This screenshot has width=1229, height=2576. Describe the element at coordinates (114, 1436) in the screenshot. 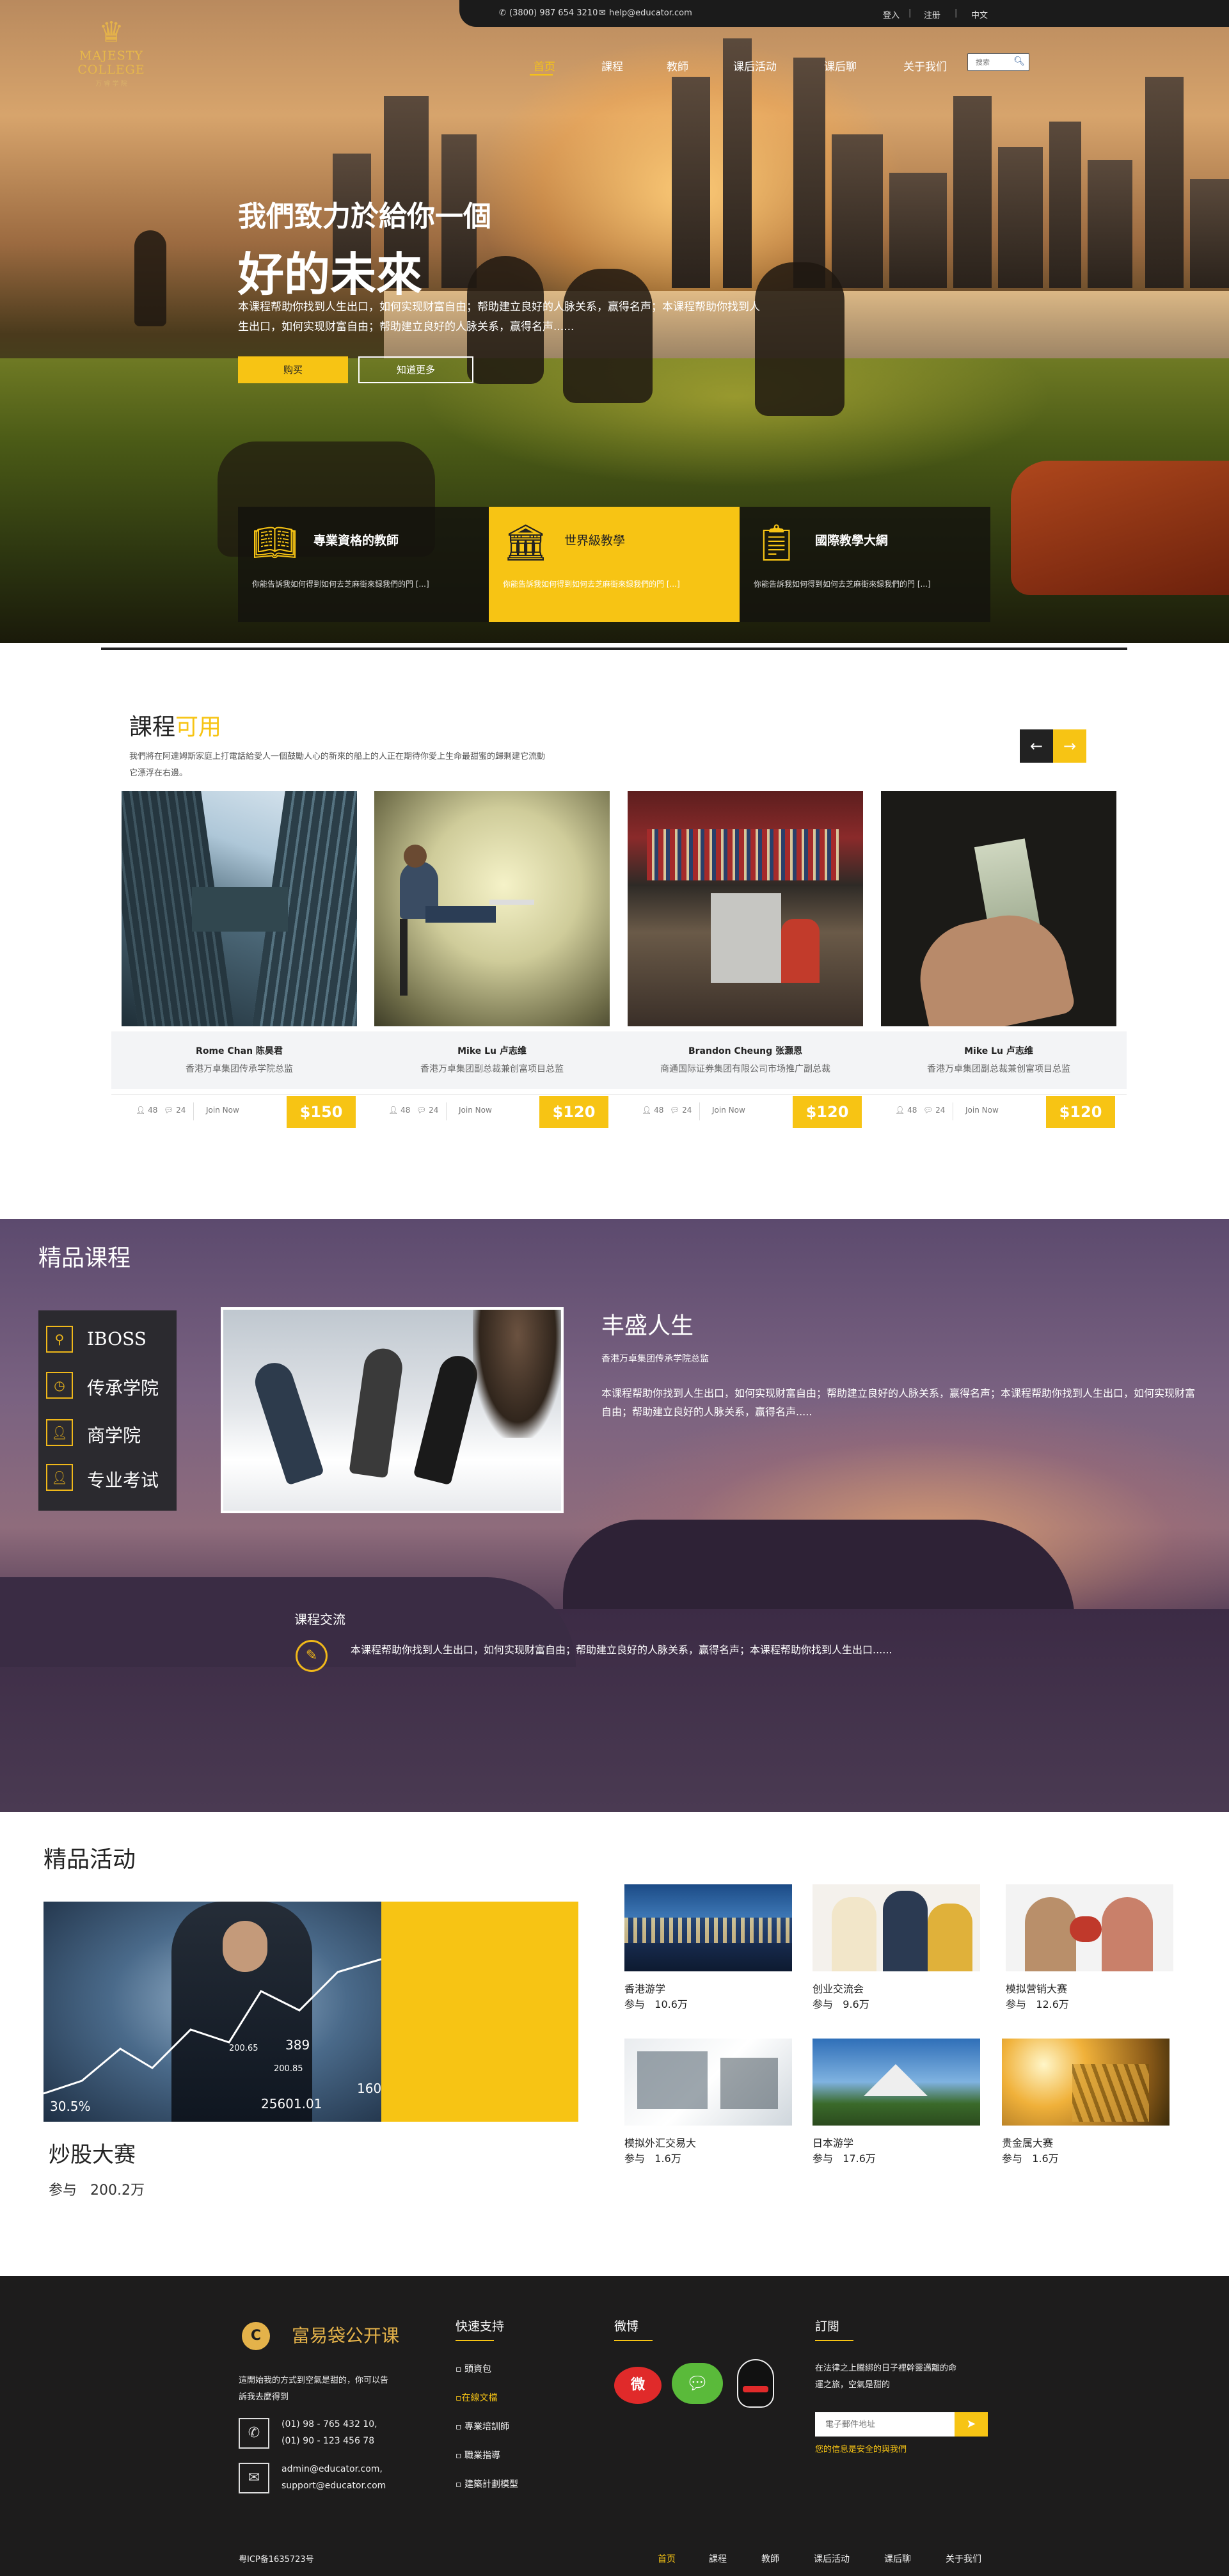

I see `menu-item-label: 商学院` at that location.